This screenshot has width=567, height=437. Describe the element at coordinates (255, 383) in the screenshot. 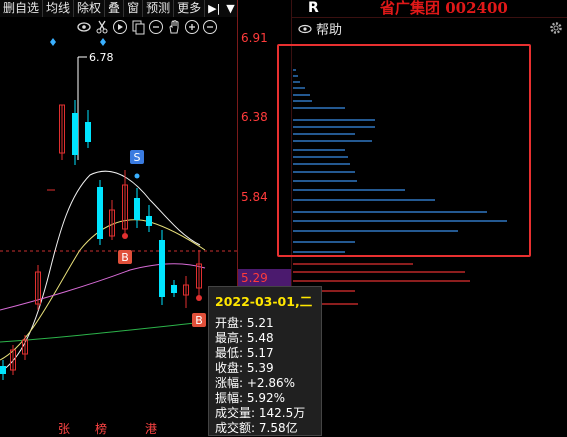

I see `tooltip-row: 涨幅: +2.86%` at that location.